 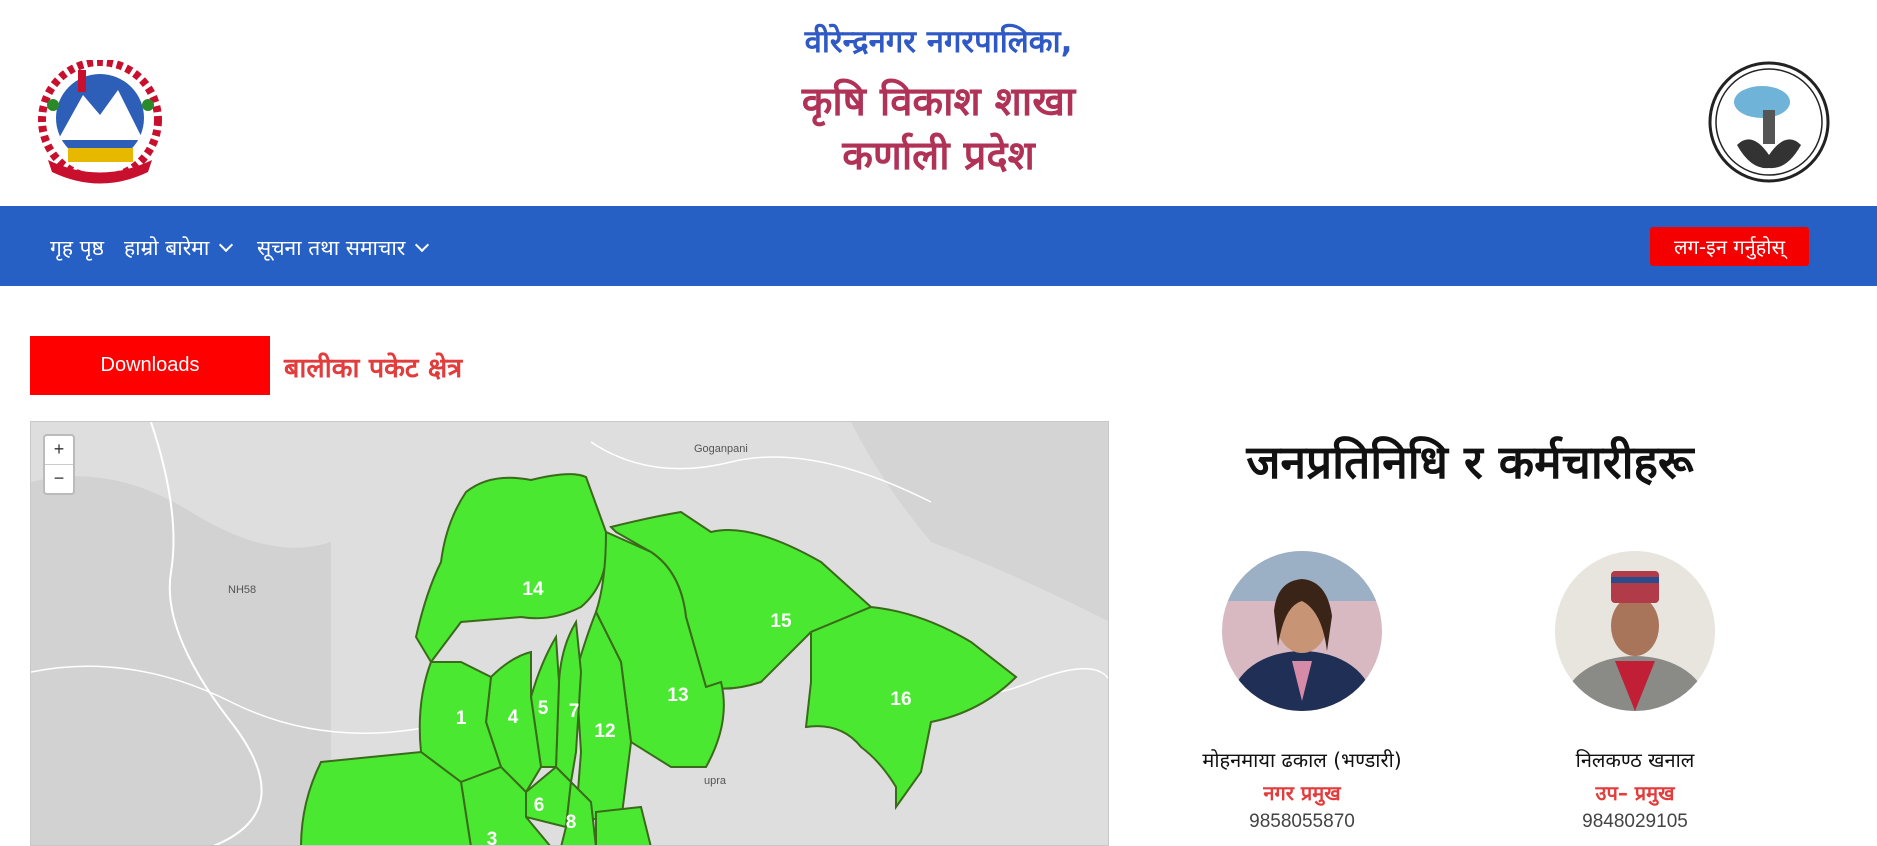 I want to click on person-phone: 9858055870, so click(x=1302, y=821).